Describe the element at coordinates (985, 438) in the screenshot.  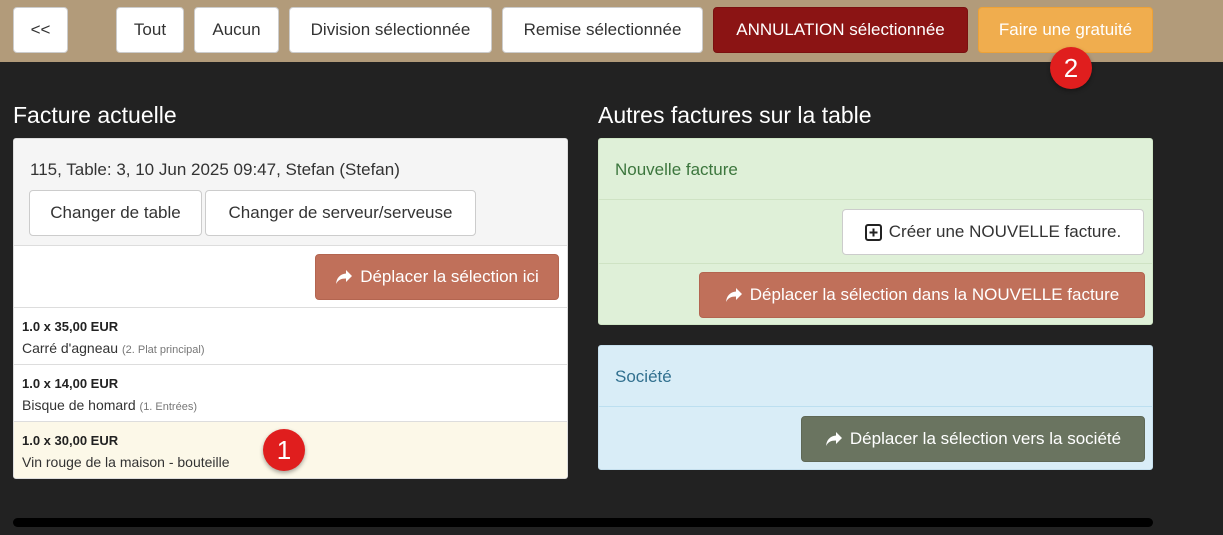
I see `move-to-company-label: Déplacer la sélection vers la société` at that location.